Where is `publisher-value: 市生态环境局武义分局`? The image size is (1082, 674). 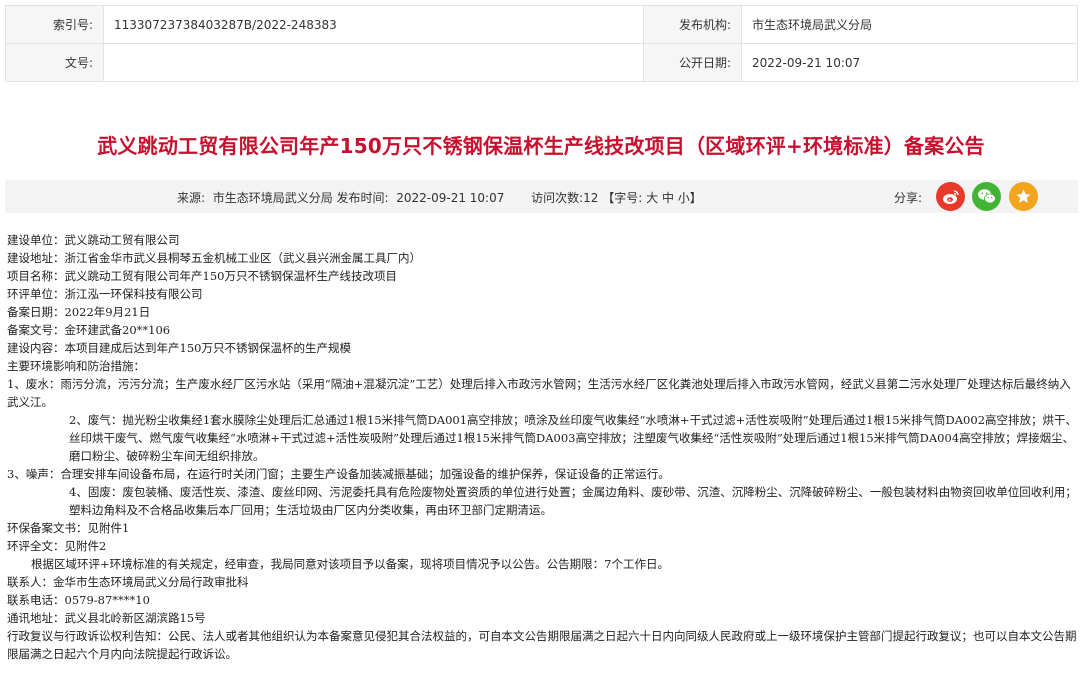 publisher-value: 市生态环境局武义分局 is located at coordinates (909, 24).